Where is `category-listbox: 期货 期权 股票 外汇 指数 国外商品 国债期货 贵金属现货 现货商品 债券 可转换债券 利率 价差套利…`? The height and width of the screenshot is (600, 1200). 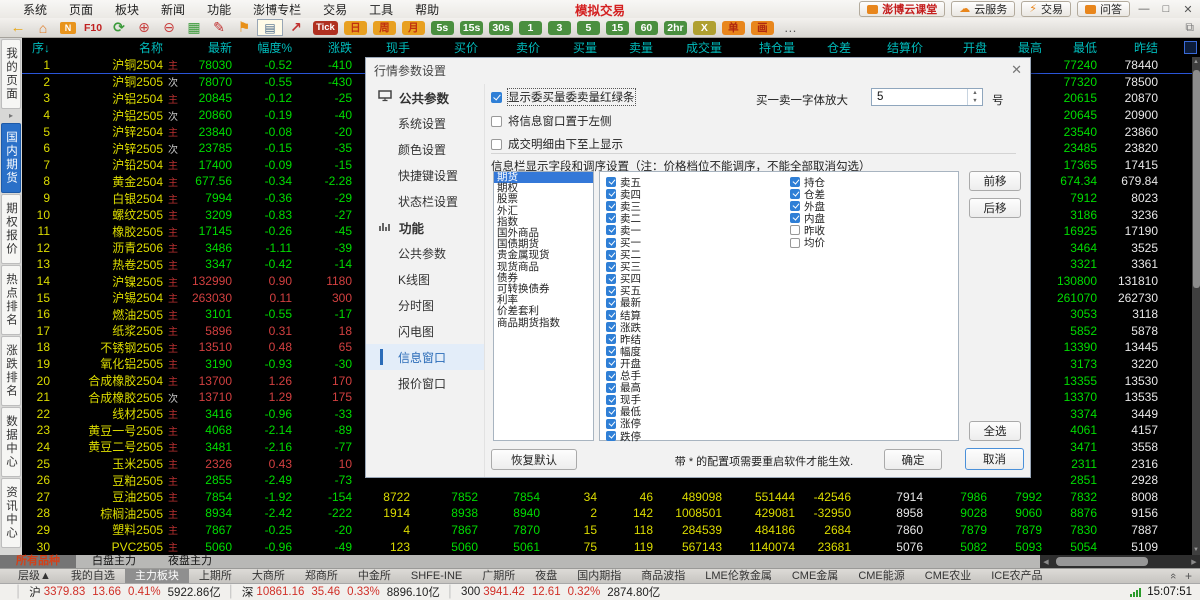 category-listbox: 期货 期权 股票 外汇 指数 国外商品 国债期货 贵金属现货 现货商品 债券 可转换债券 利率 价差套利… is located at coordinates (543, 306).